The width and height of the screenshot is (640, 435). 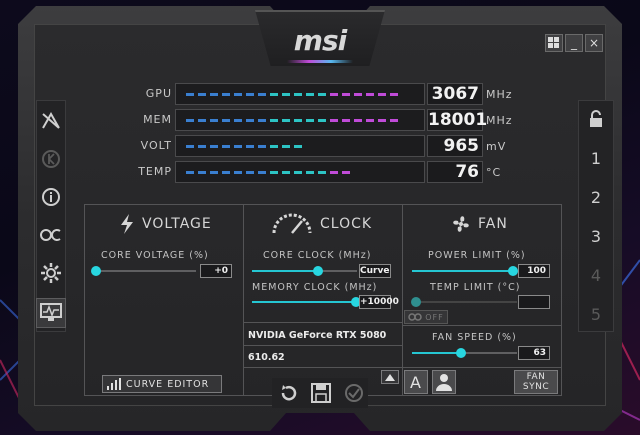 What do you see at coordinates (162, 384) in the screenshot?
I see `curve-editor-button: CURVE EDITOR` at bounding box center [162, 384].